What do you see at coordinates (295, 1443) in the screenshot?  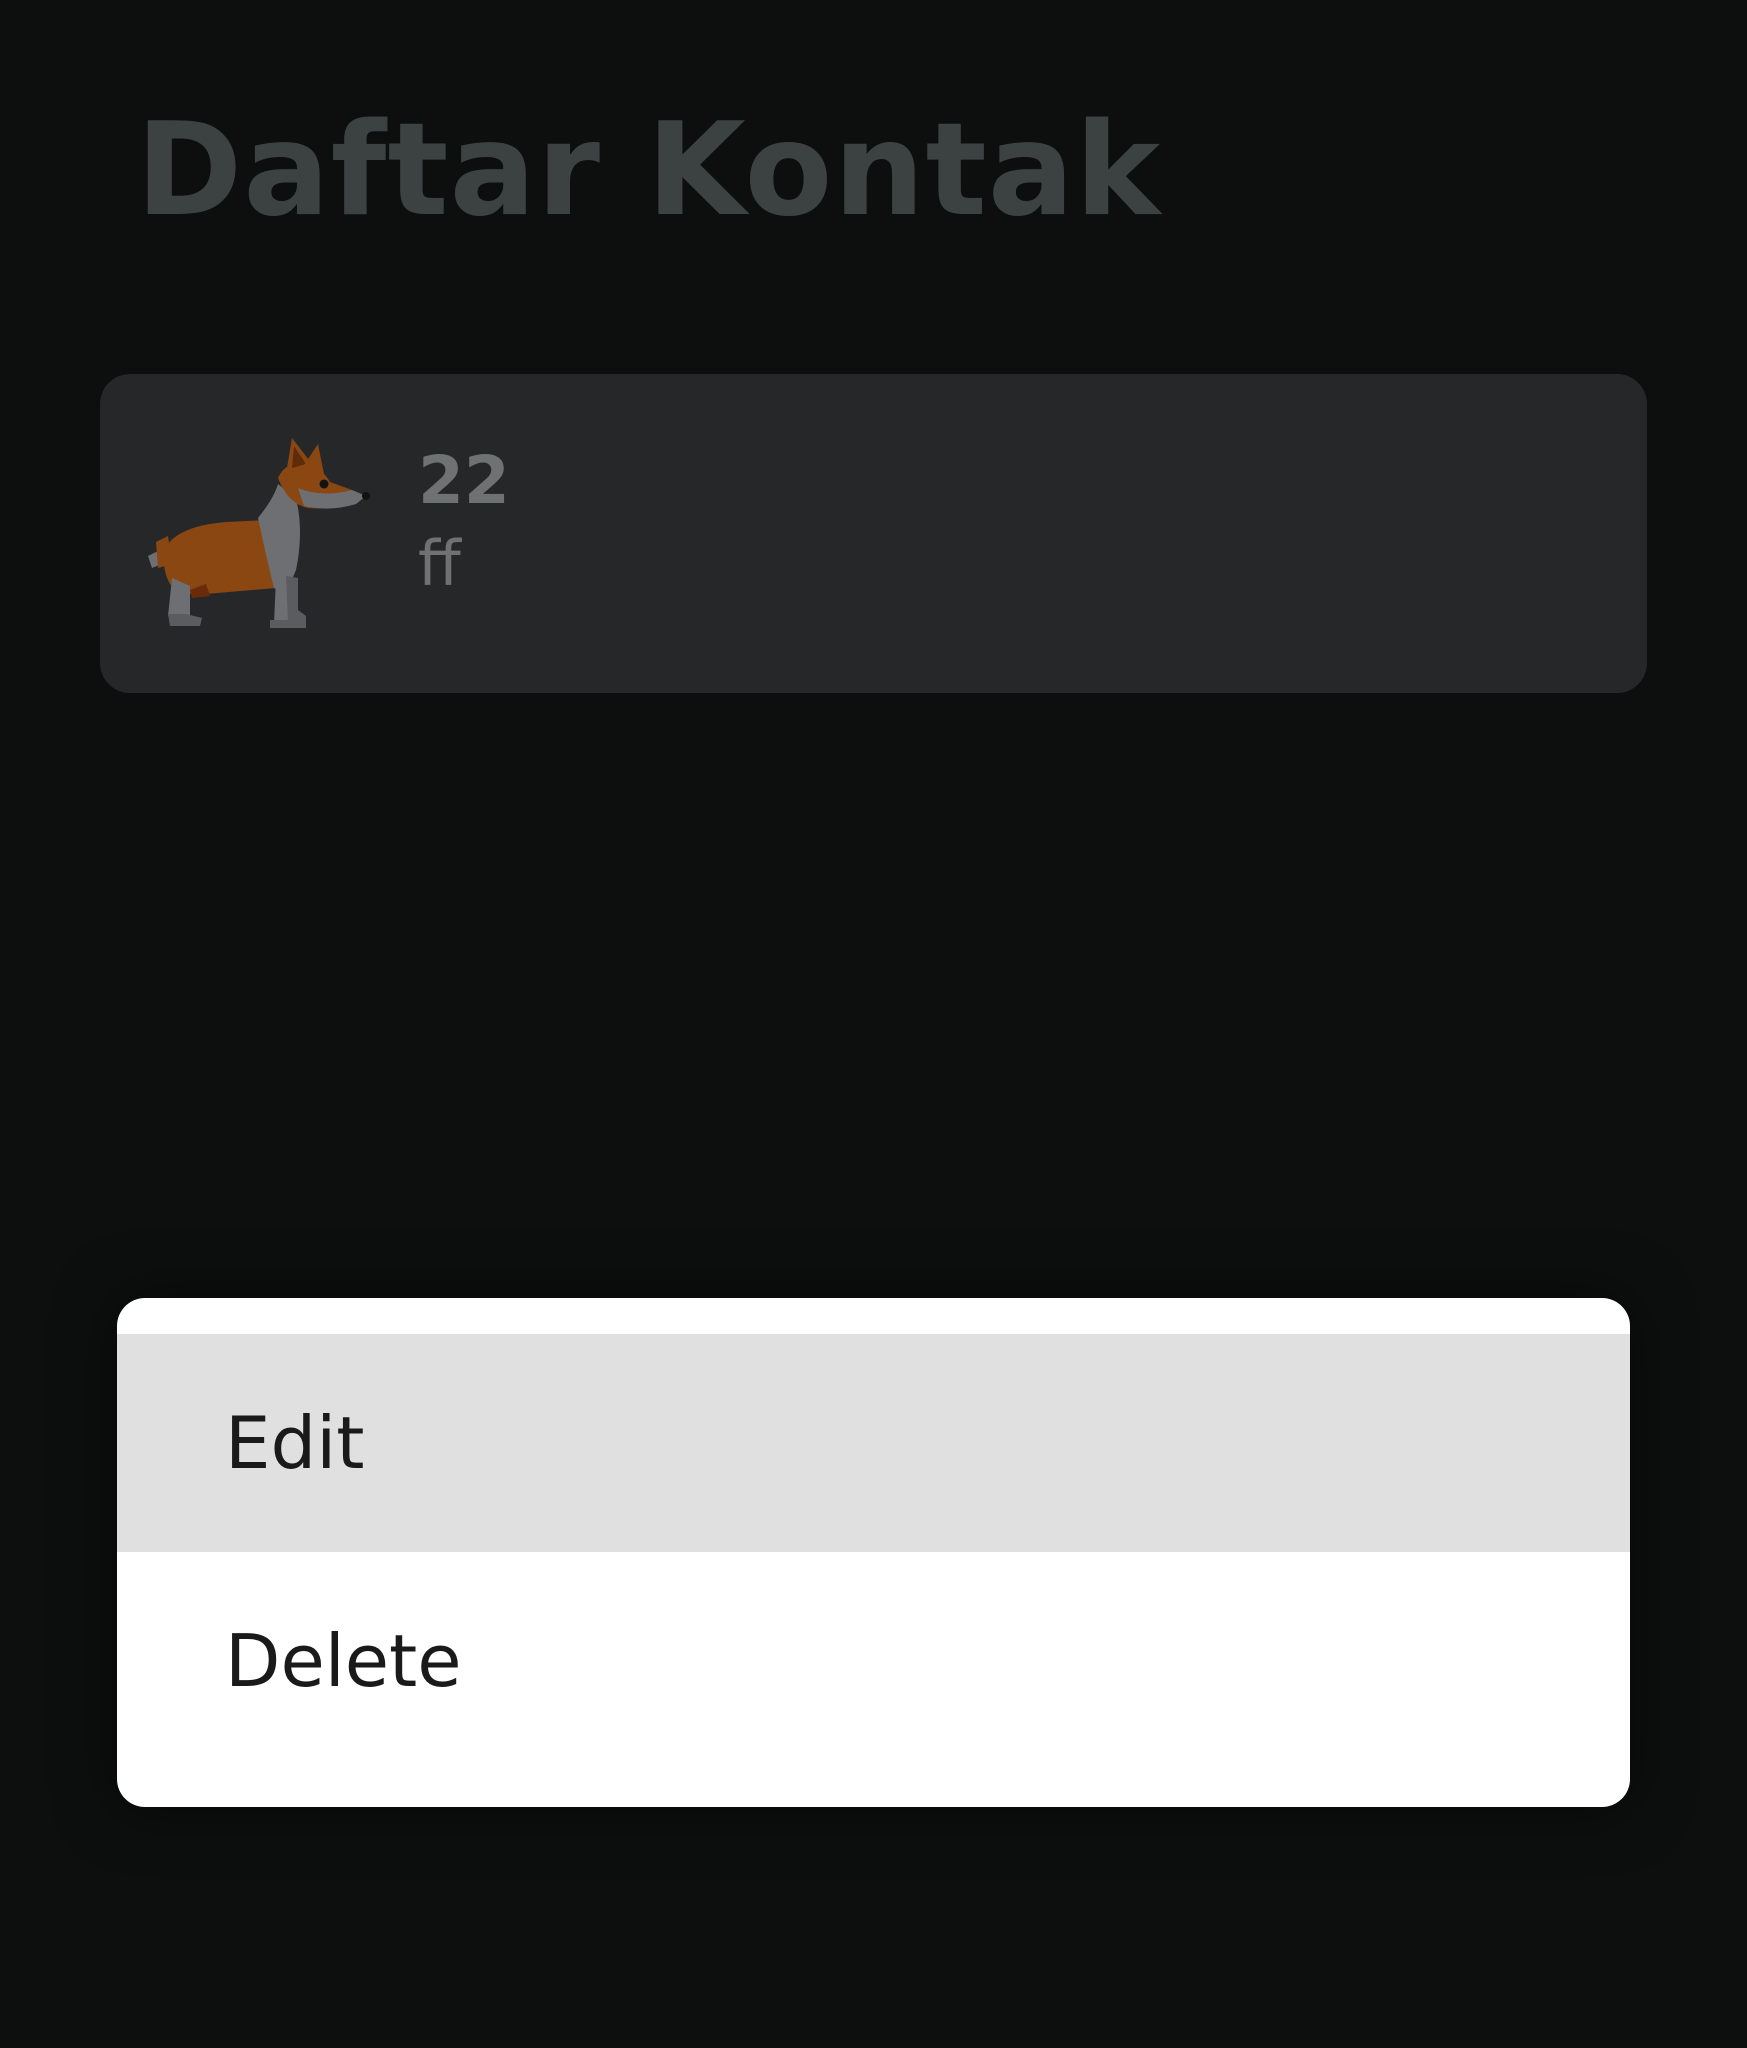 I see `edit-menu-label: Edit` at bounding box center [295, 1443].